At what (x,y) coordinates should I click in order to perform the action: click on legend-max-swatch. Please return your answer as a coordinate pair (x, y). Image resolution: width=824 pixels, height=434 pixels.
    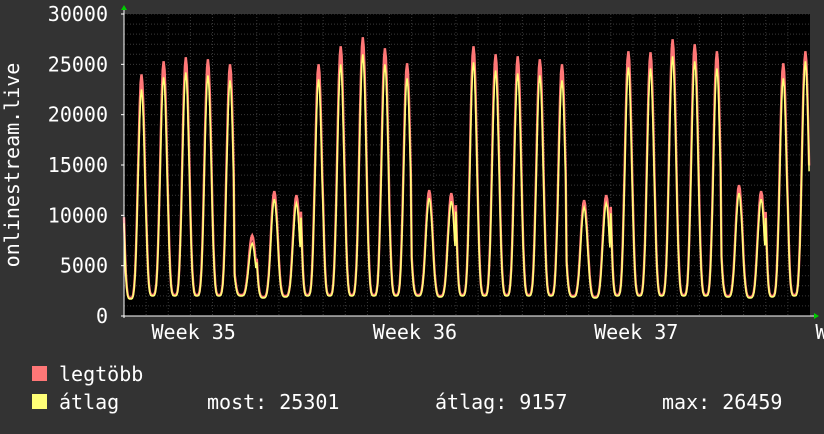
    Looking at the image, I should click on (39, 373).